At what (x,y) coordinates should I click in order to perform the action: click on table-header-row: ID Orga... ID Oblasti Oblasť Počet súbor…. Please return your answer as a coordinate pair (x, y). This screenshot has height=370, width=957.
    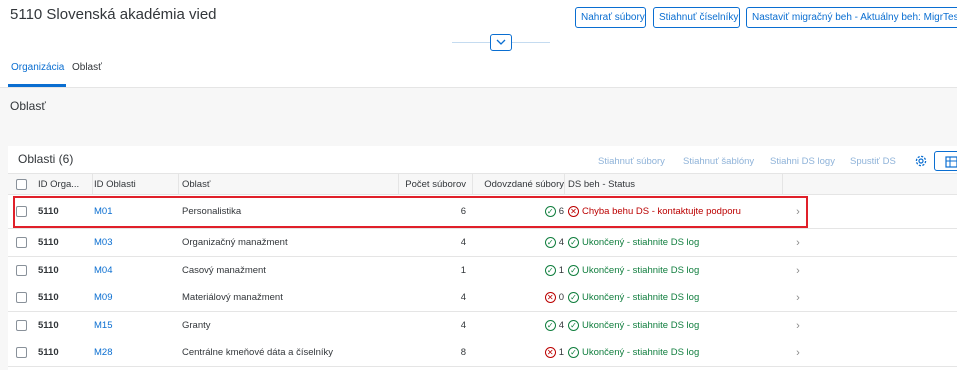
    Looking at the image, I should click on (482, 184).